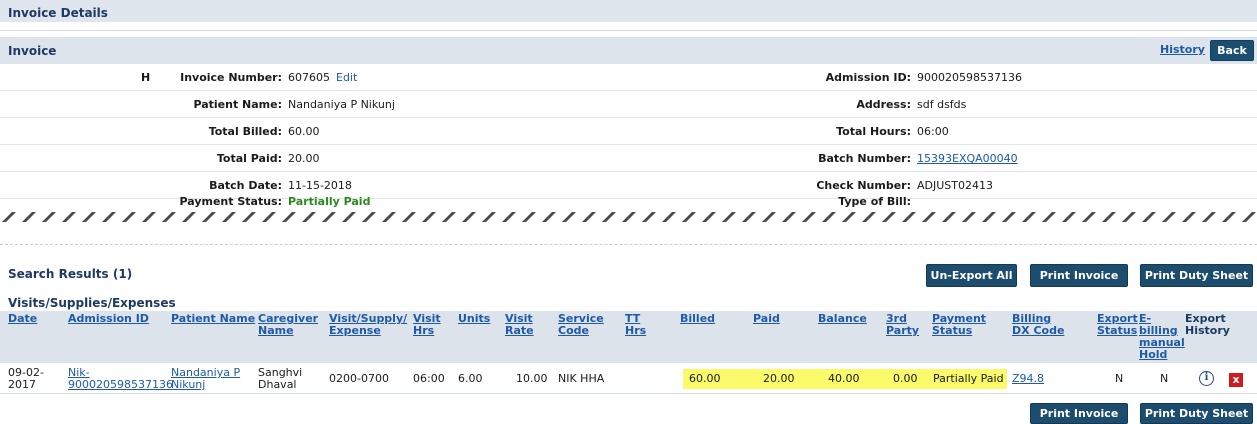 This screenshot has height=424, width=1257. I want to click on row-date: 09-02- 2017, so click(26, 378).